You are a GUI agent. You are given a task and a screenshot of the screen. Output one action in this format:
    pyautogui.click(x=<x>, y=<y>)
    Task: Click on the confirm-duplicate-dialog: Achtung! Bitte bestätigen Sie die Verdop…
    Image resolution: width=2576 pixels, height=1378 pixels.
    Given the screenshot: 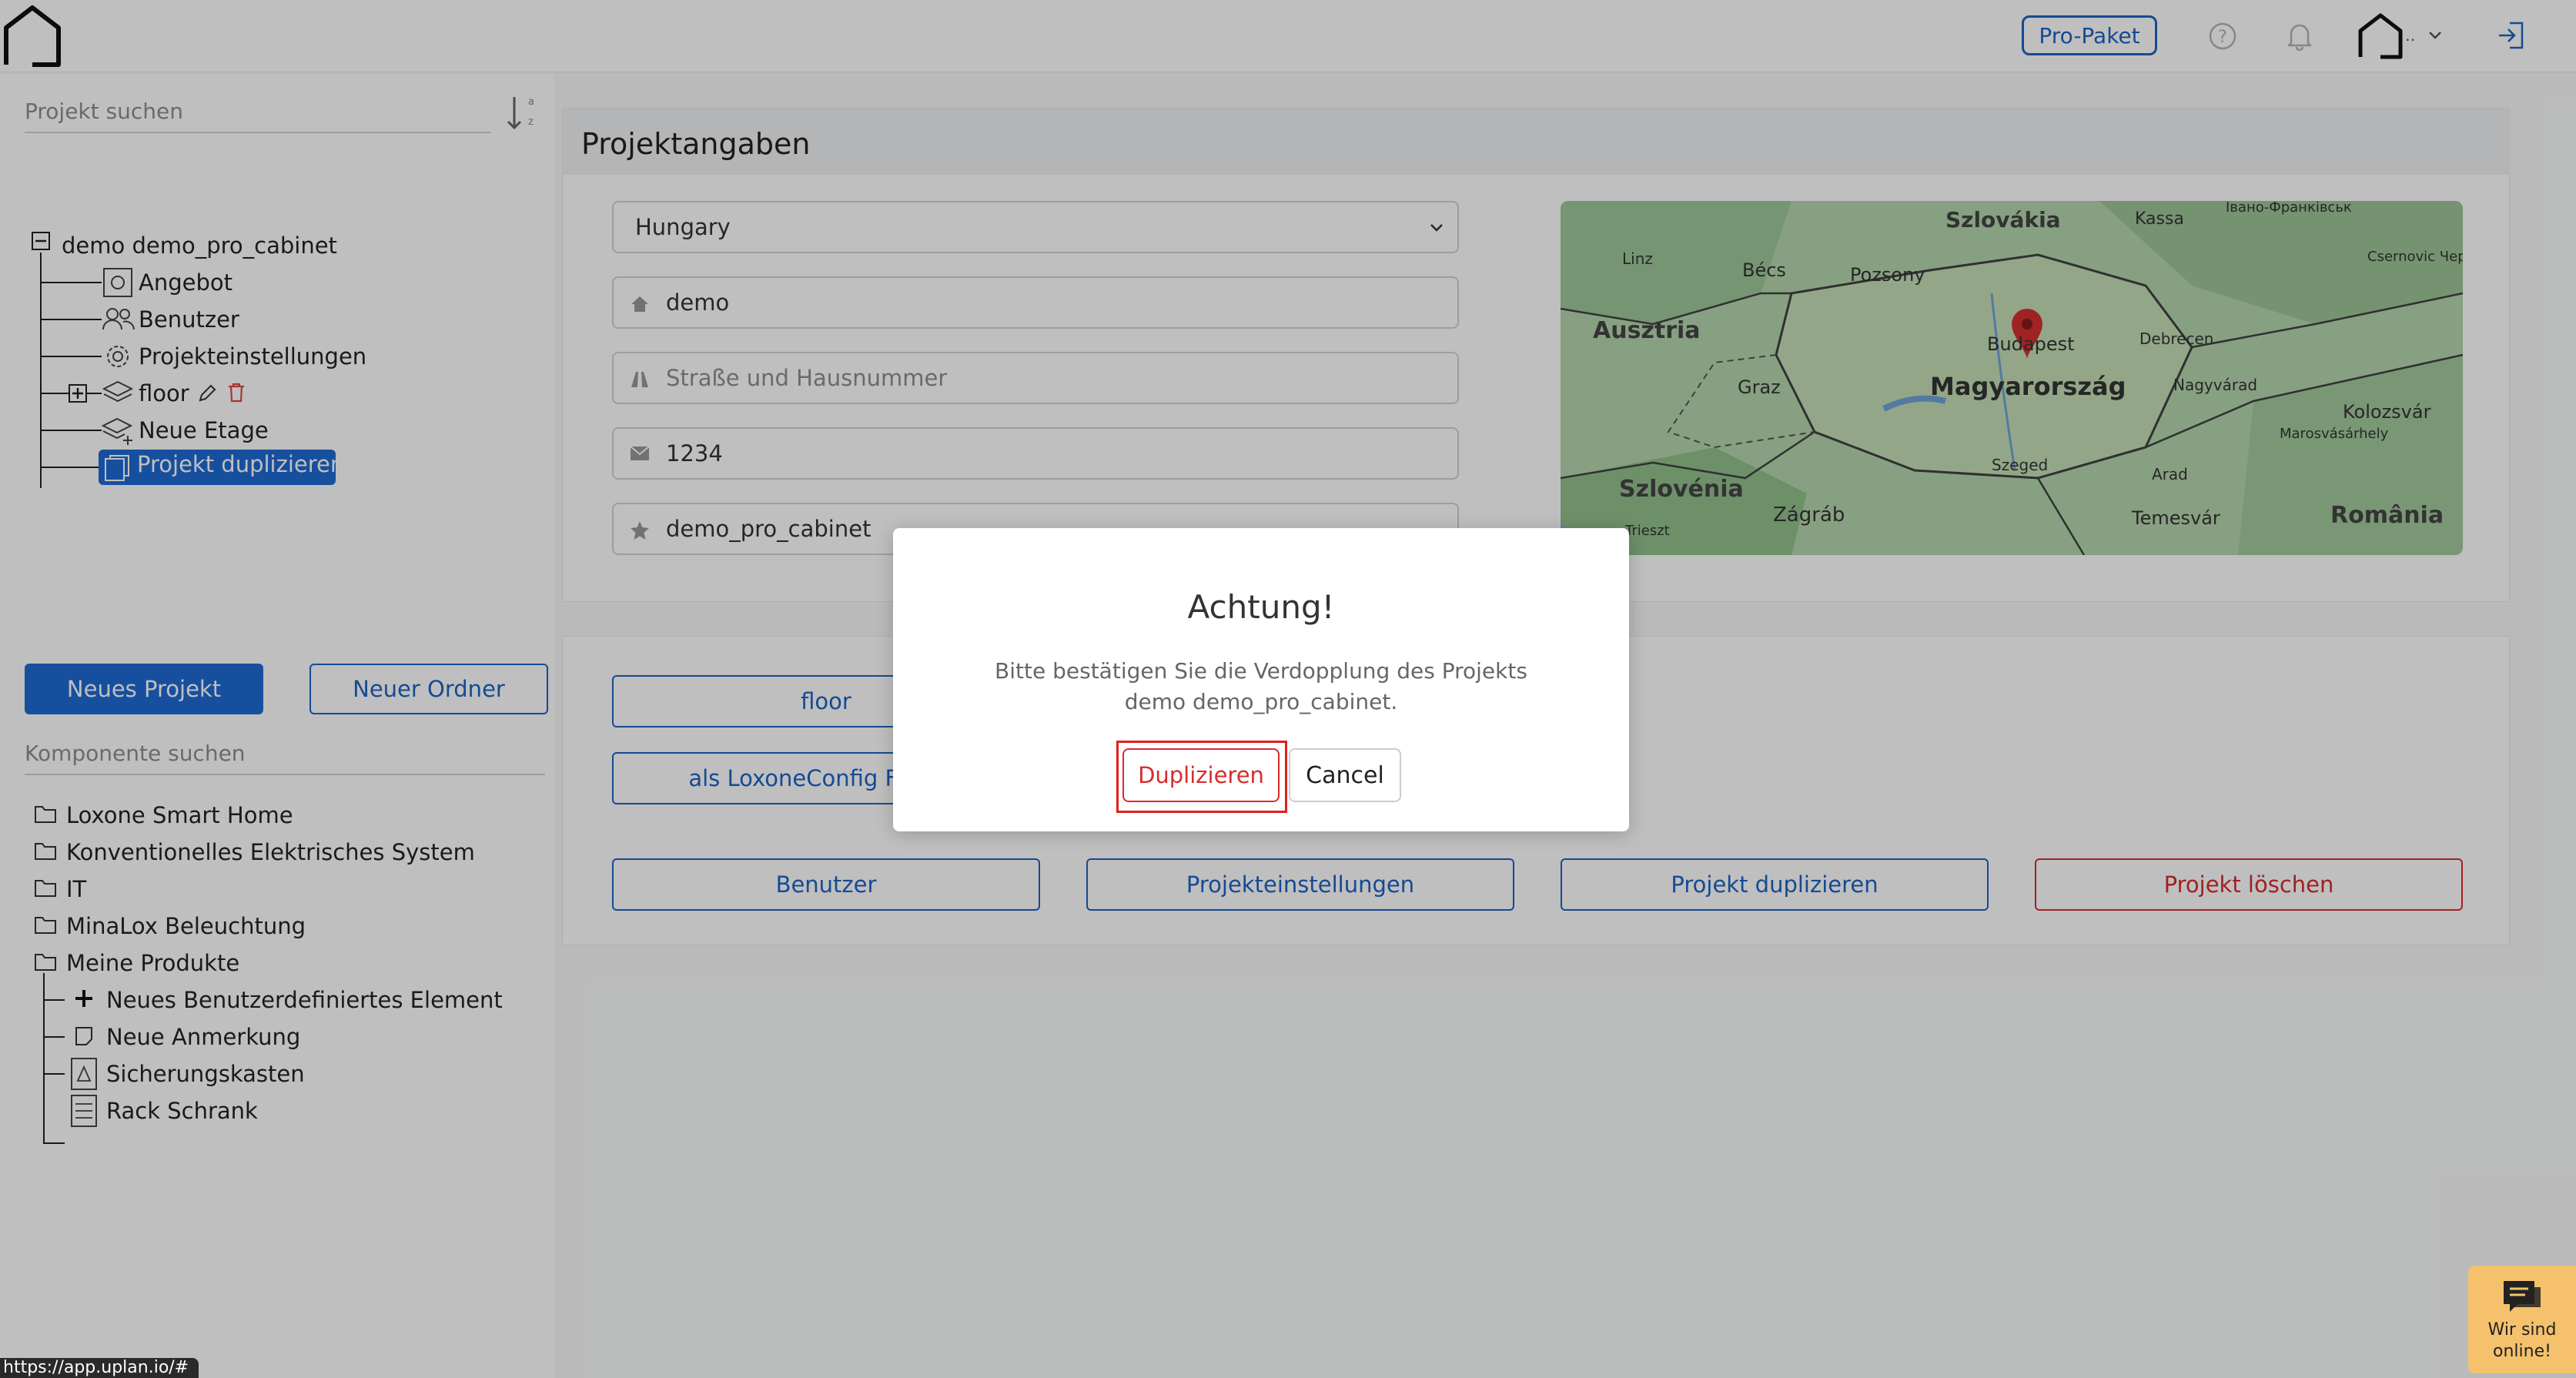 What is the action you would take?
    pyautogui.click(x=1261, y=679)
    